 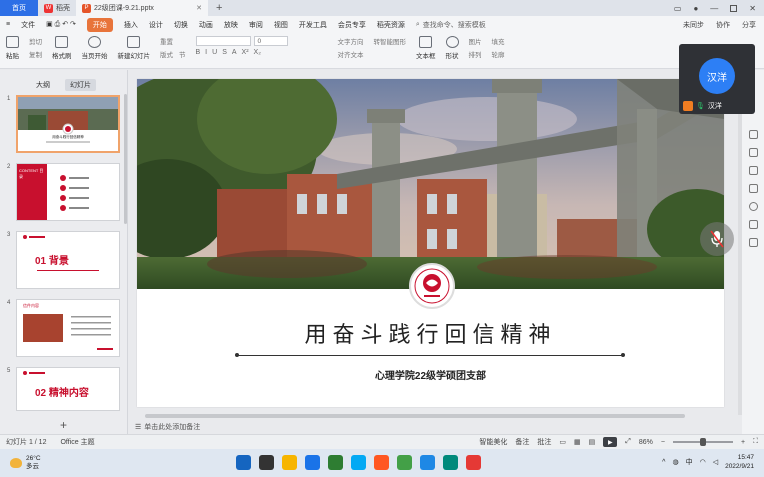 What do you see at coordinates (206, 25) in the screenshot?
I see `menu-animation: 动画` at bounding box center [206, 25].